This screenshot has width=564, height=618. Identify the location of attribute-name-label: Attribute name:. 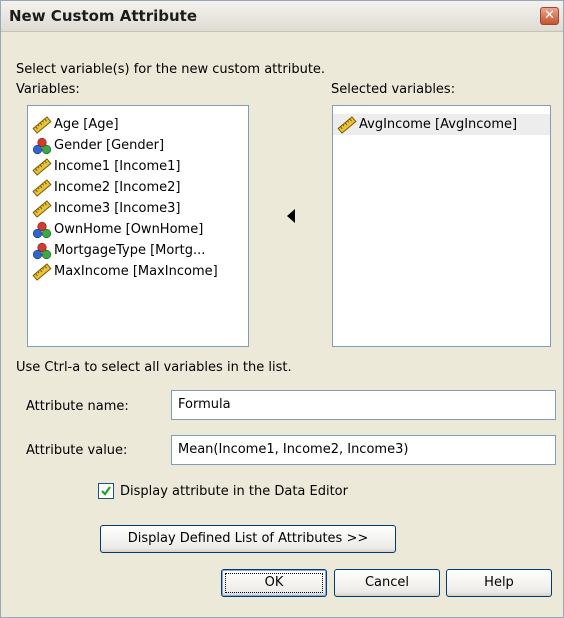
(77, 406).